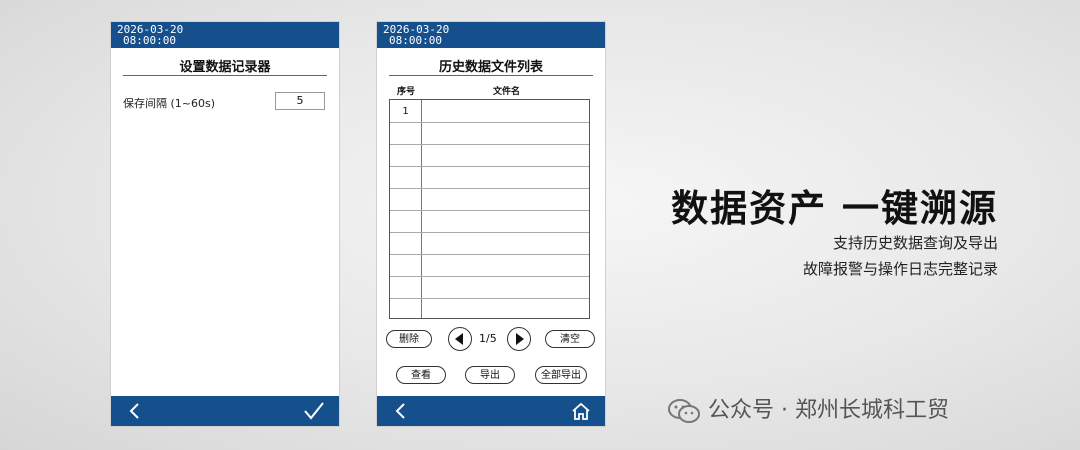  Describe the element at coordinates (406, 92) in the screenshot. I see `column-header-index: 序号` at that location.